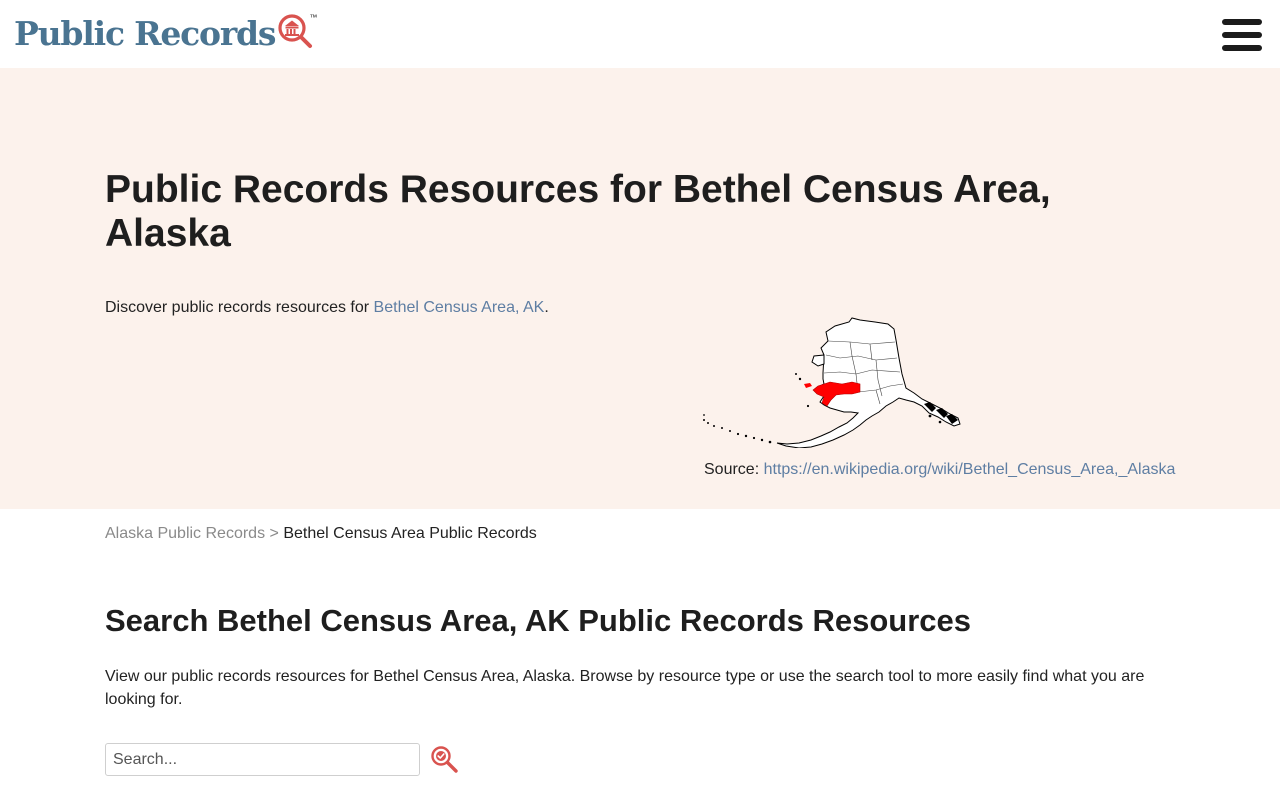  I want to click on trademark-symbol: ™, so click(313, 17).